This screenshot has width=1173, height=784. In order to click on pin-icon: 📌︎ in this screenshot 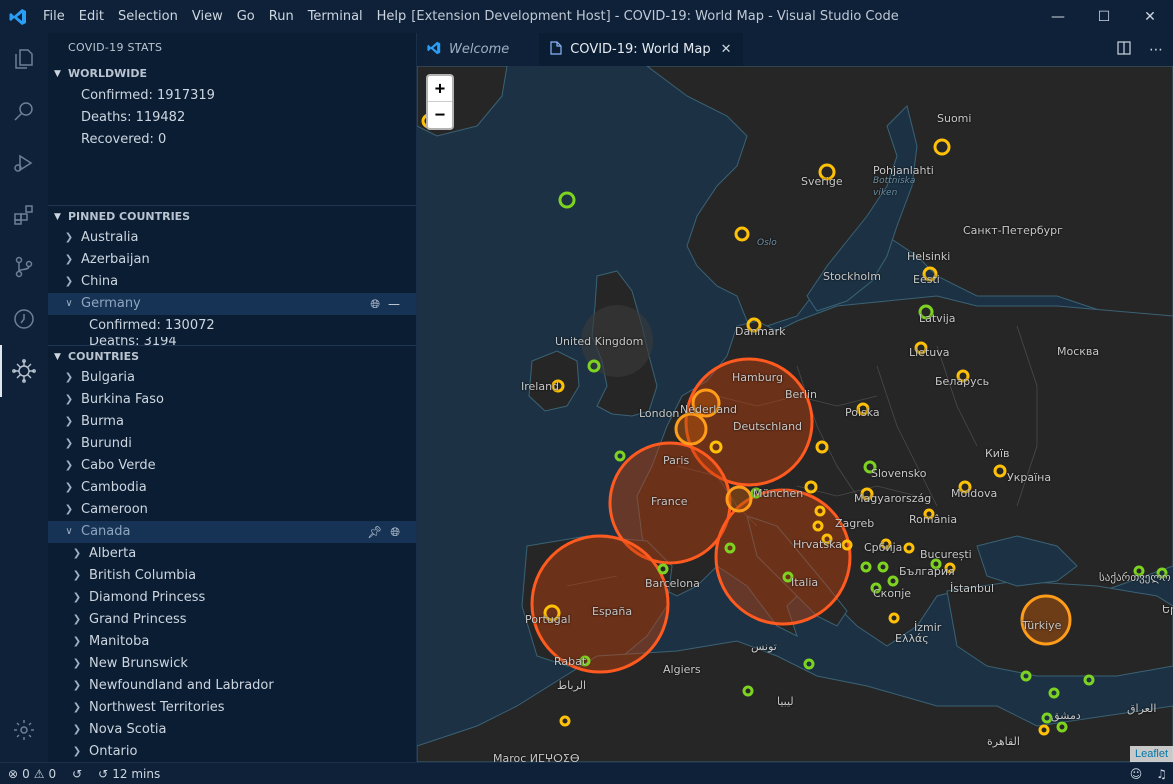, I will do `click(374, 532)`.